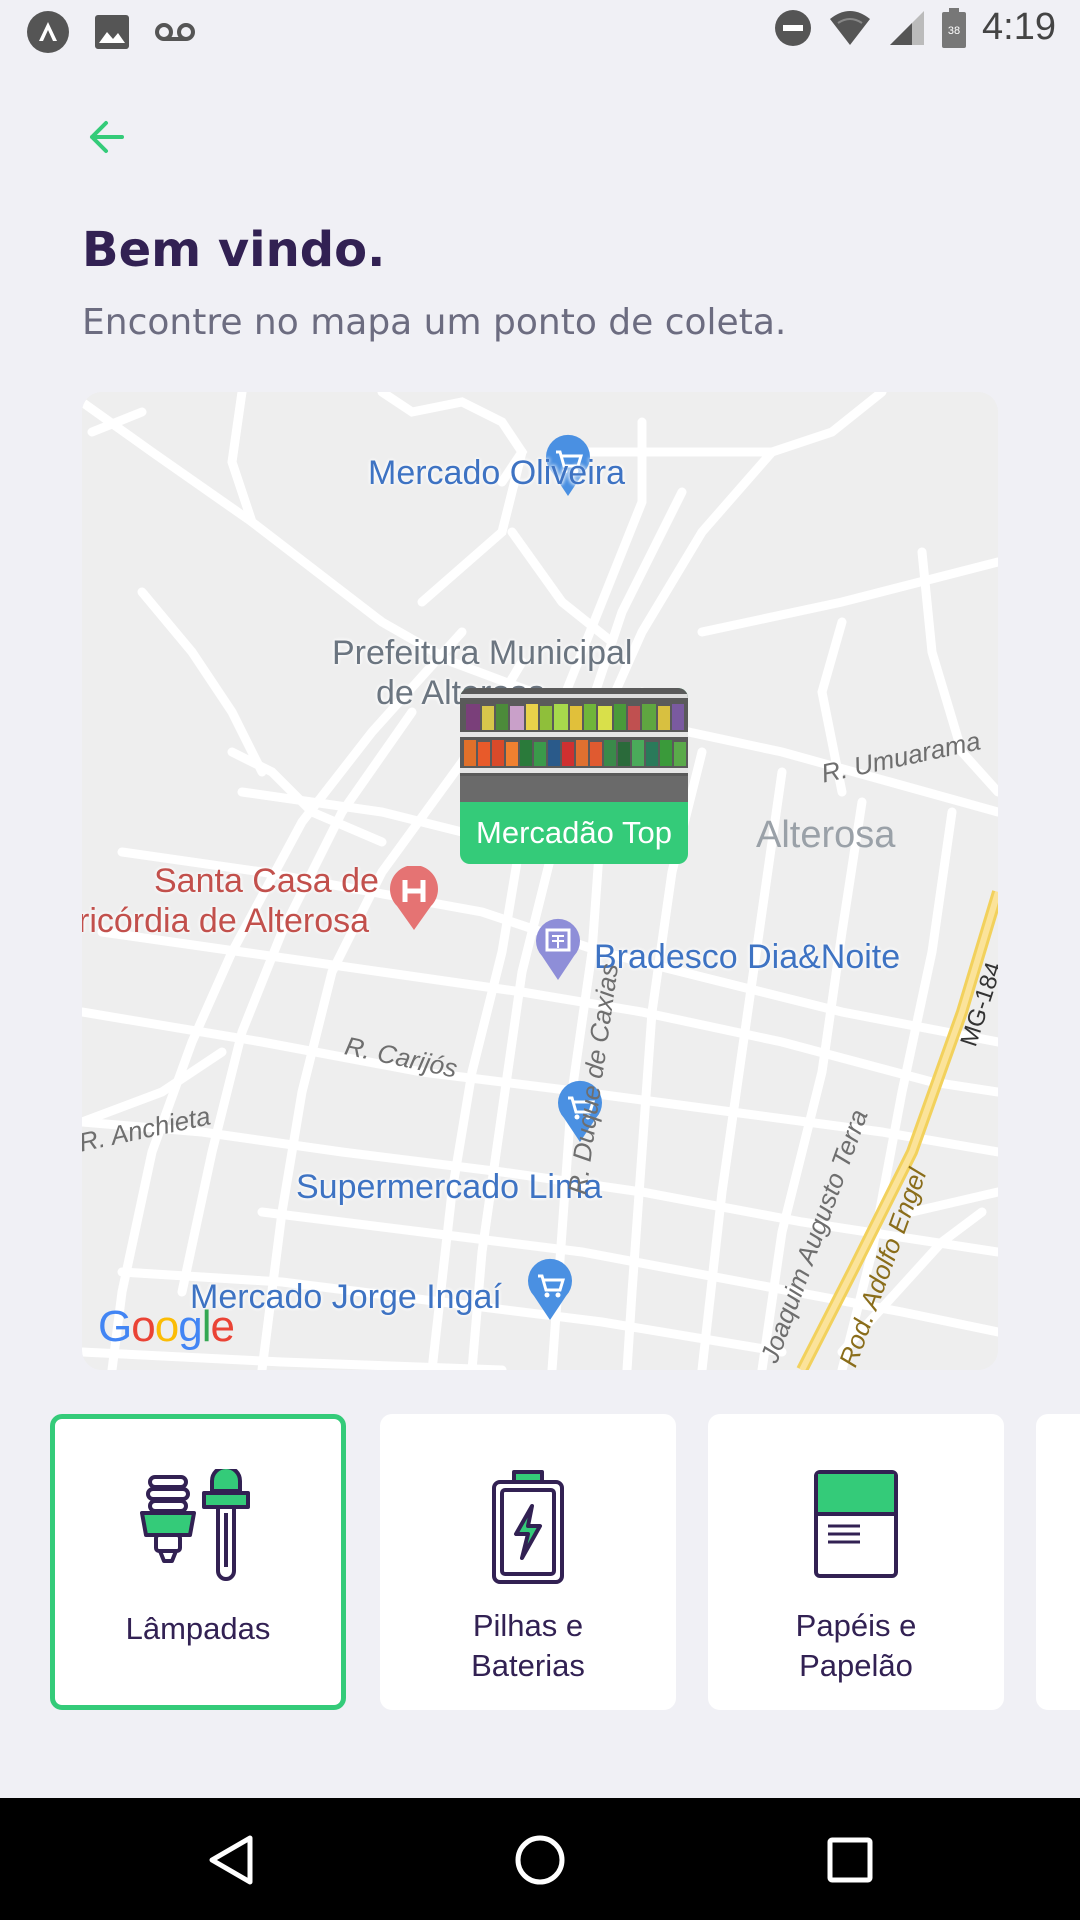 This screenshot has width=1080, height=1920. Describe the element at coordinates (850, 27) in the screenshot. I see `wifi-icon` at that location.